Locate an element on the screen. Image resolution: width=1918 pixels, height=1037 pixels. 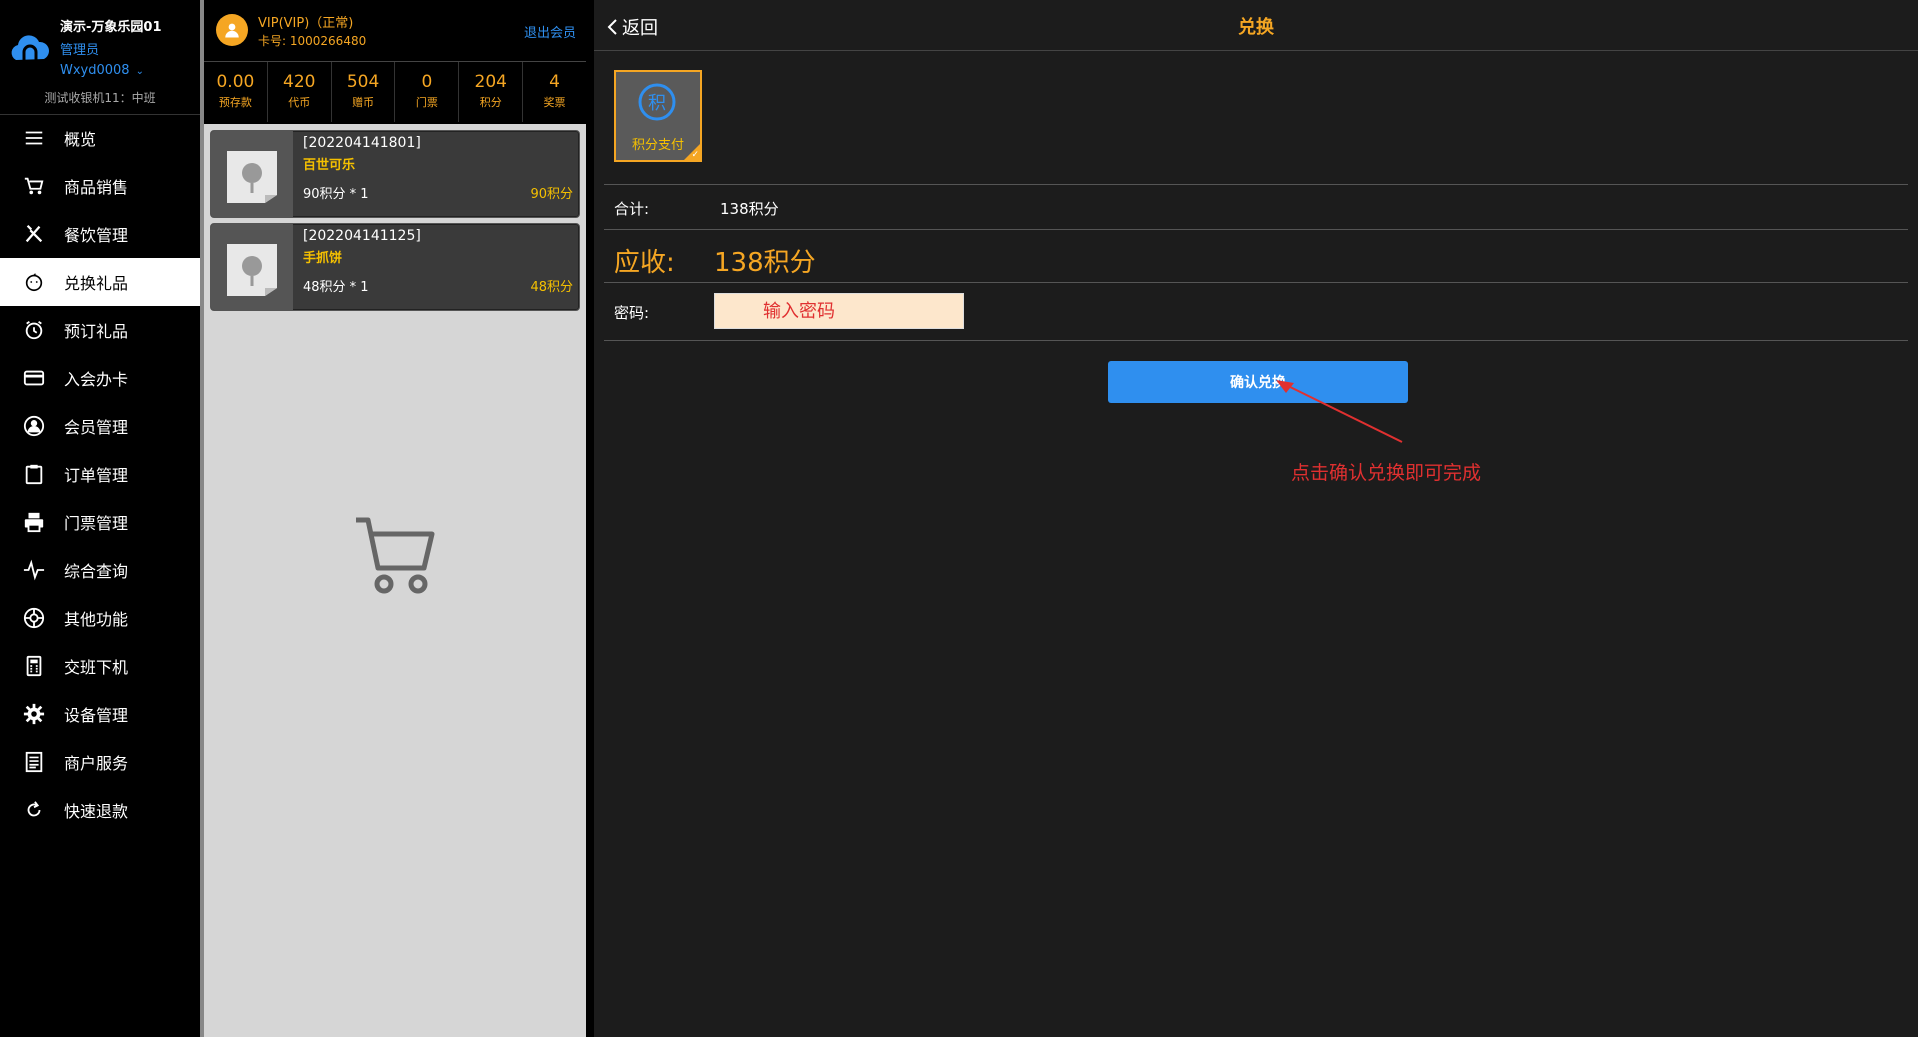
stat-label: 奖票 is located at coordinates (554, 102).